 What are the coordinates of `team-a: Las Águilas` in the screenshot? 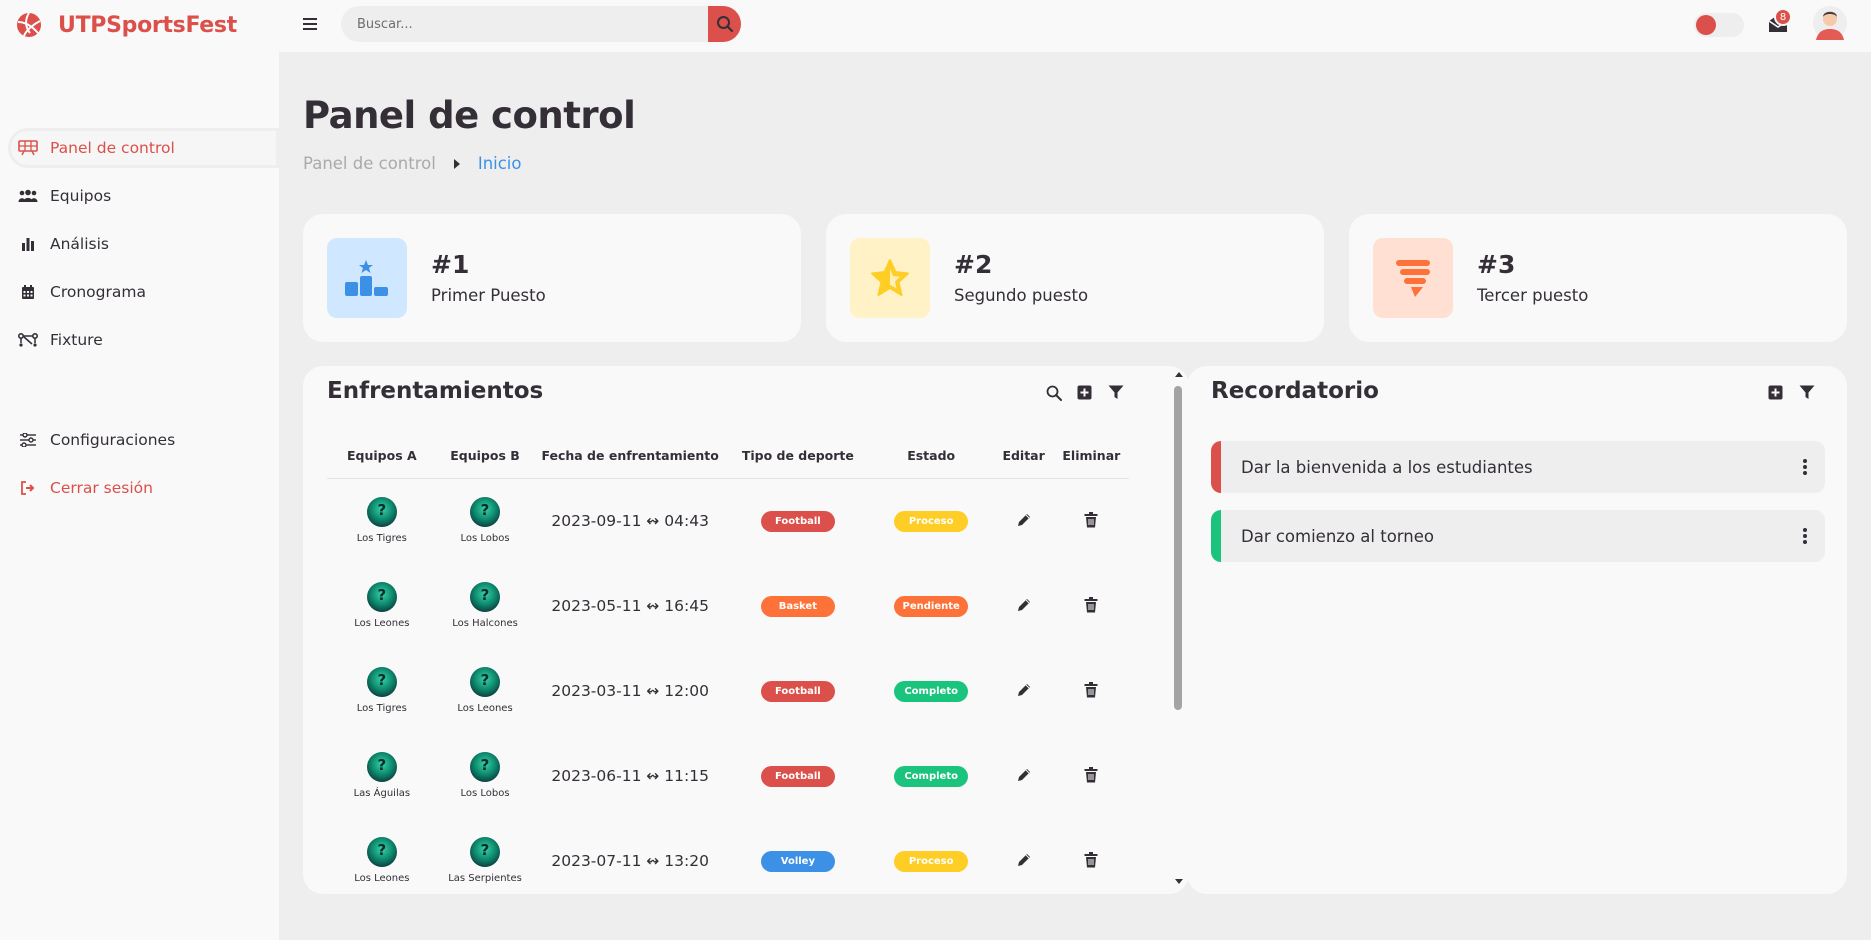 It's located at (382, 775).